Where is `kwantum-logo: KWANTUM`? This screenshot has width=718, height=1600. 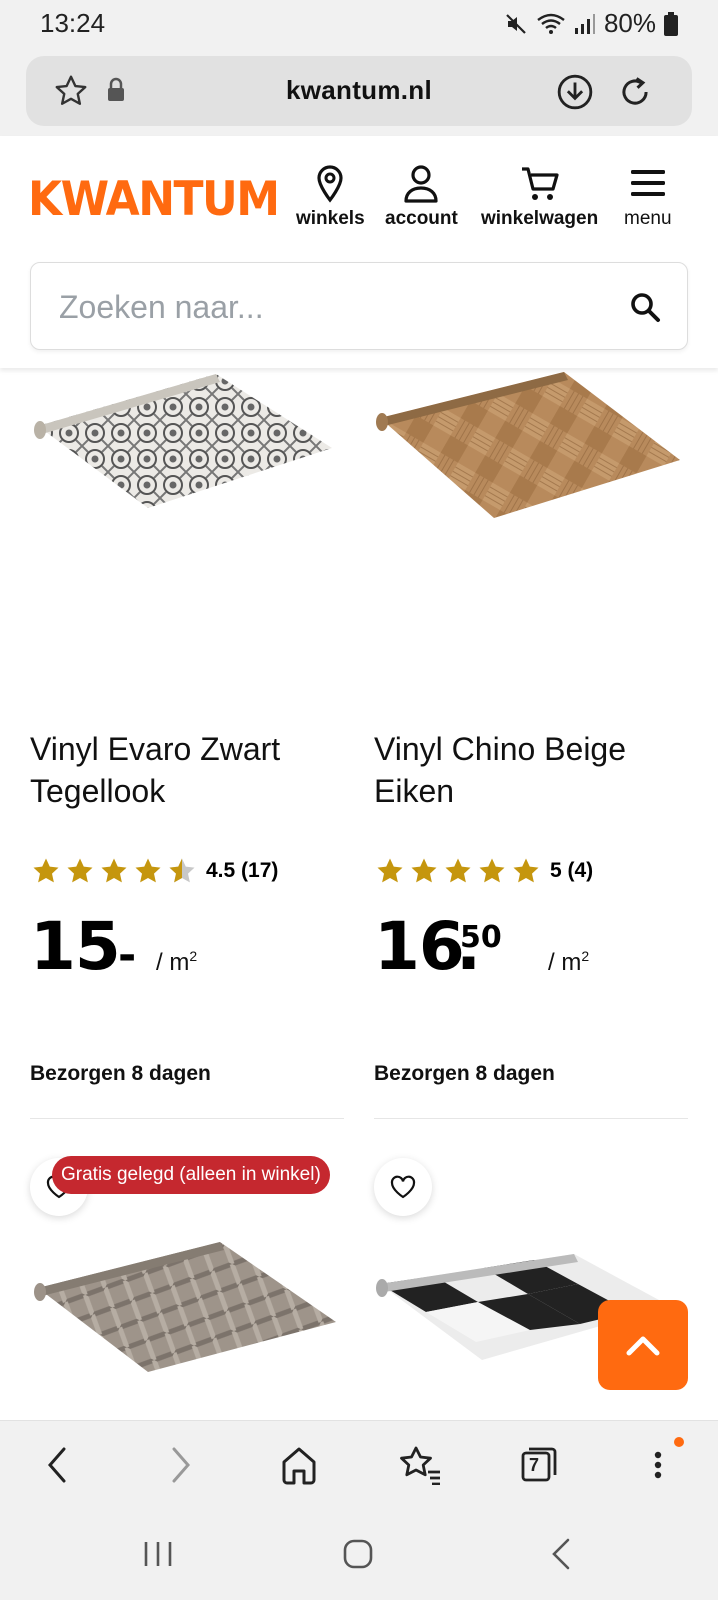
kwantum-logo: KWANTUM is located at coordinates (154, 199).